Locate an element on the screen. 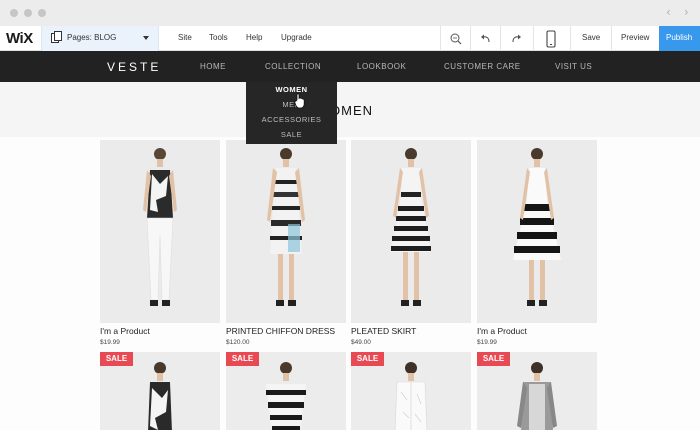 The image size is (700, 430). zoom-icon is located at coordinates (456, 39).